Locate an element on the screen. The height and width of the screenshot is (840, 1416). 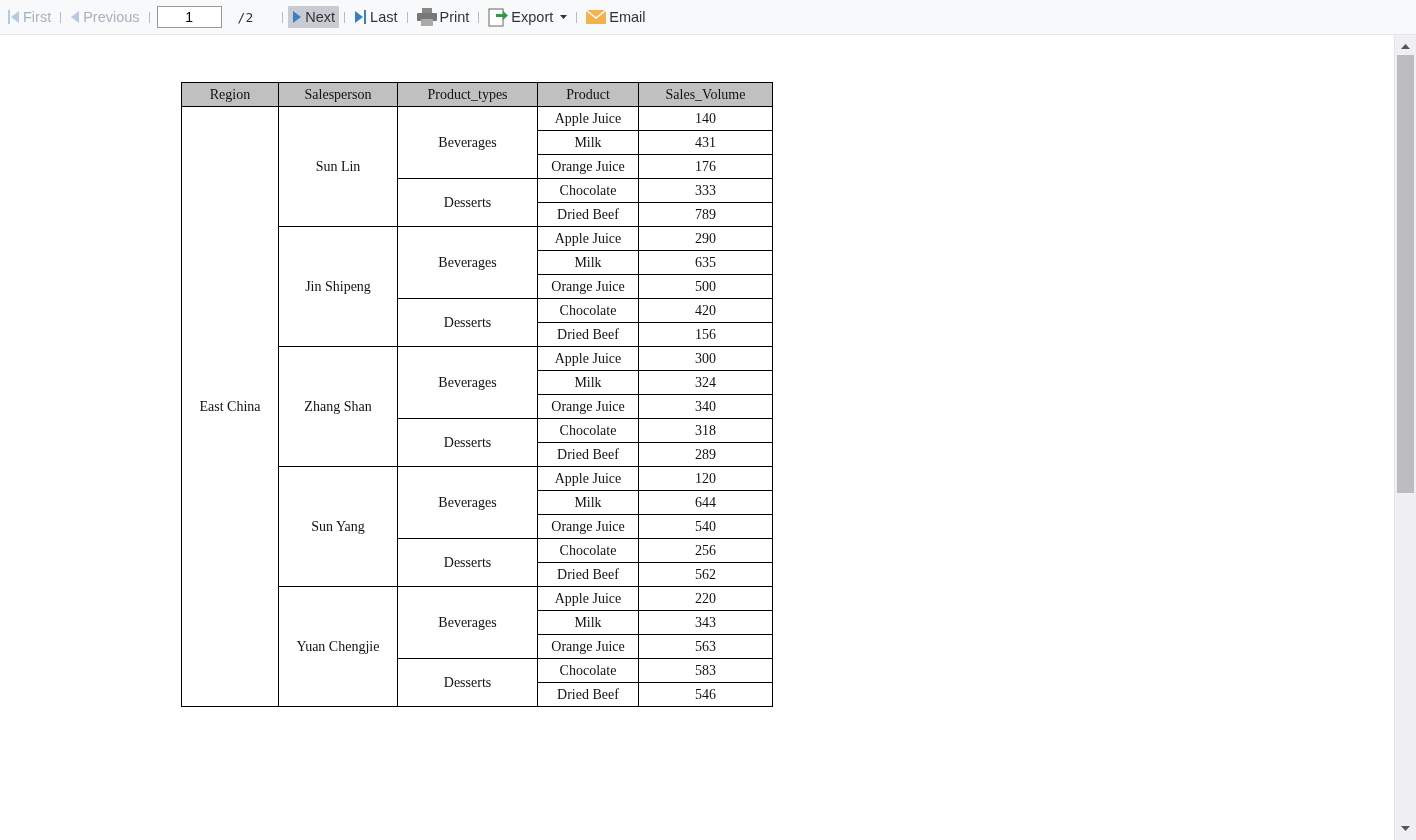
table-cell: 256 is located at coordinates (705, 550).